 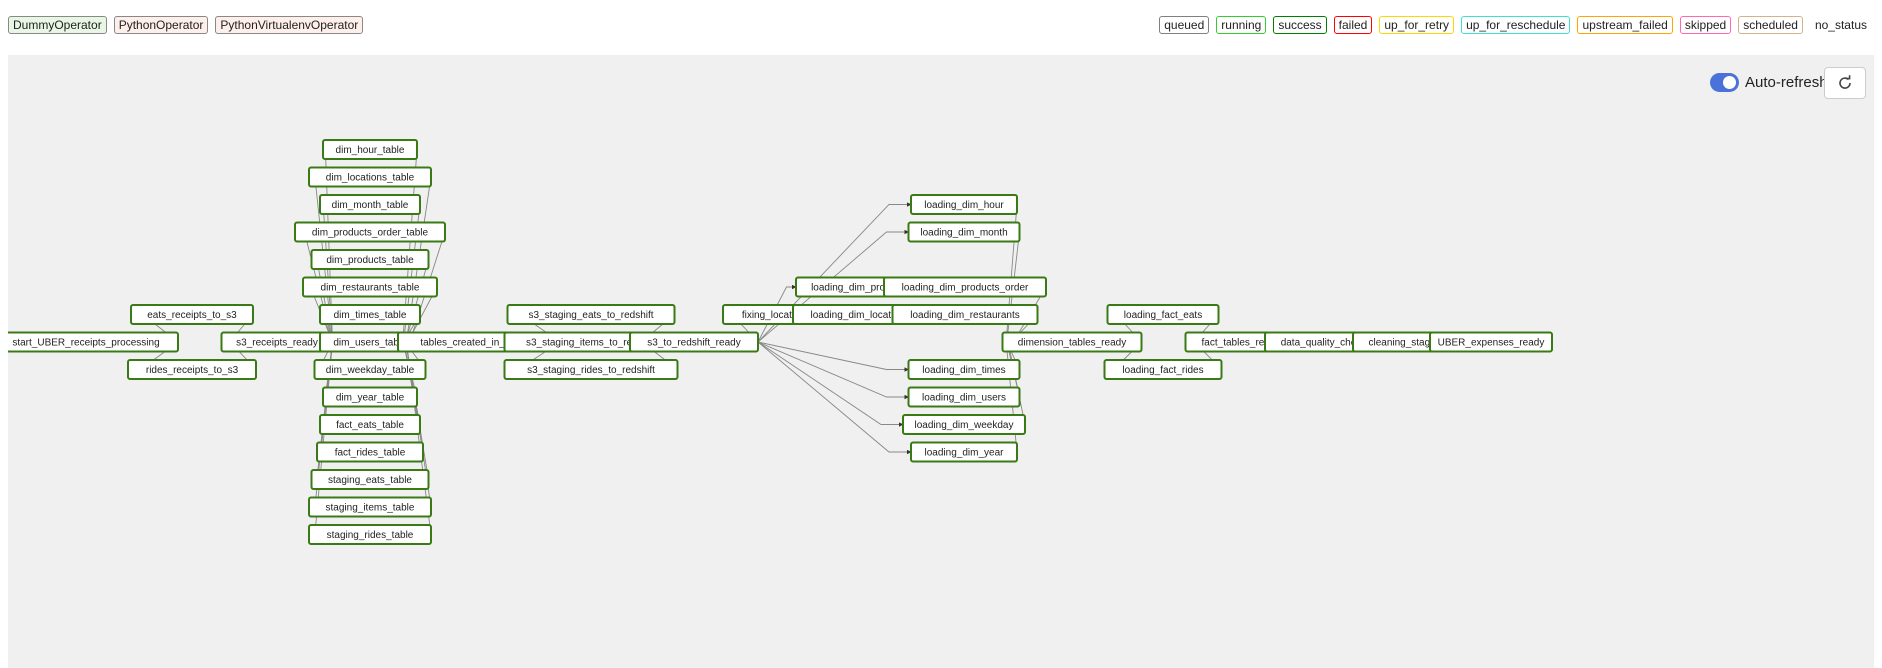 I want to click on node-dim-hour-table: dim_hour_table, so click(x=370, y=149).